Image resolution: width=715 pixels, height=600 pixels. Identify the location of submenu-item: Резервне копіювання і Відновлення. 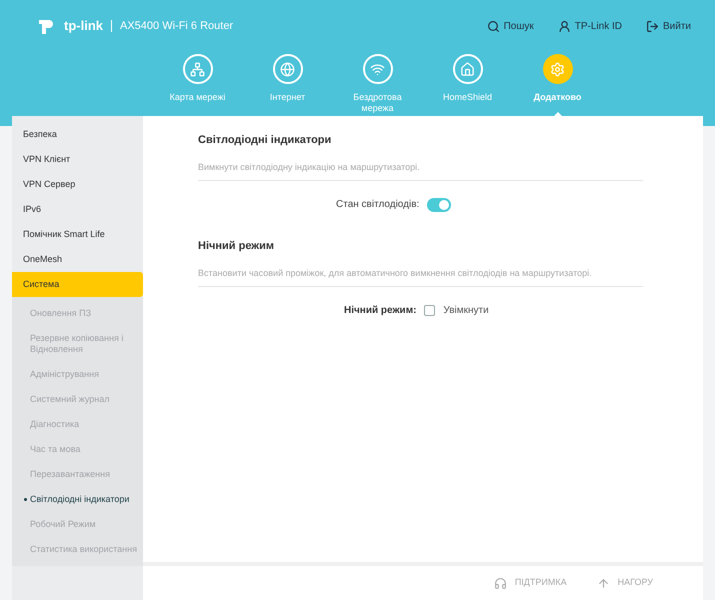
(77, 344).